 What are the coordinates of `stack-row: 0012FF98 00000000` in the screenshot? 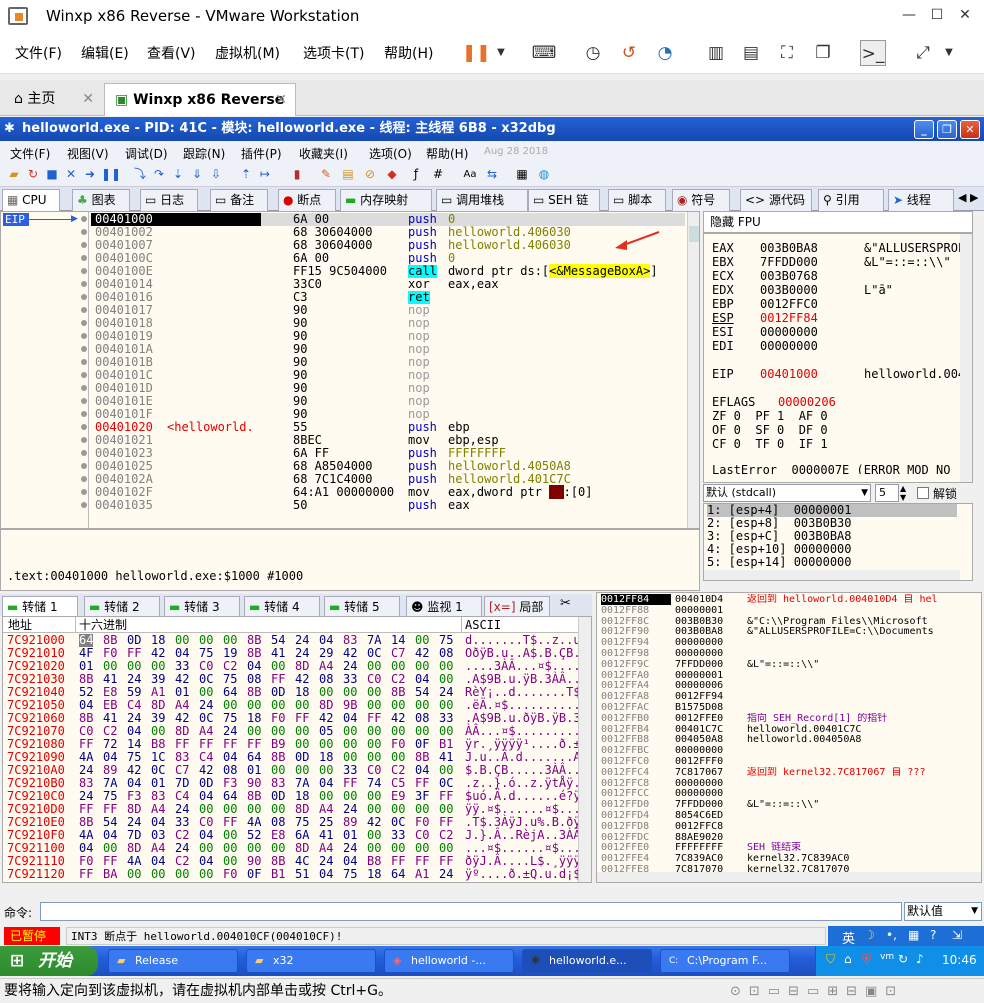 It's located at (789, 653).